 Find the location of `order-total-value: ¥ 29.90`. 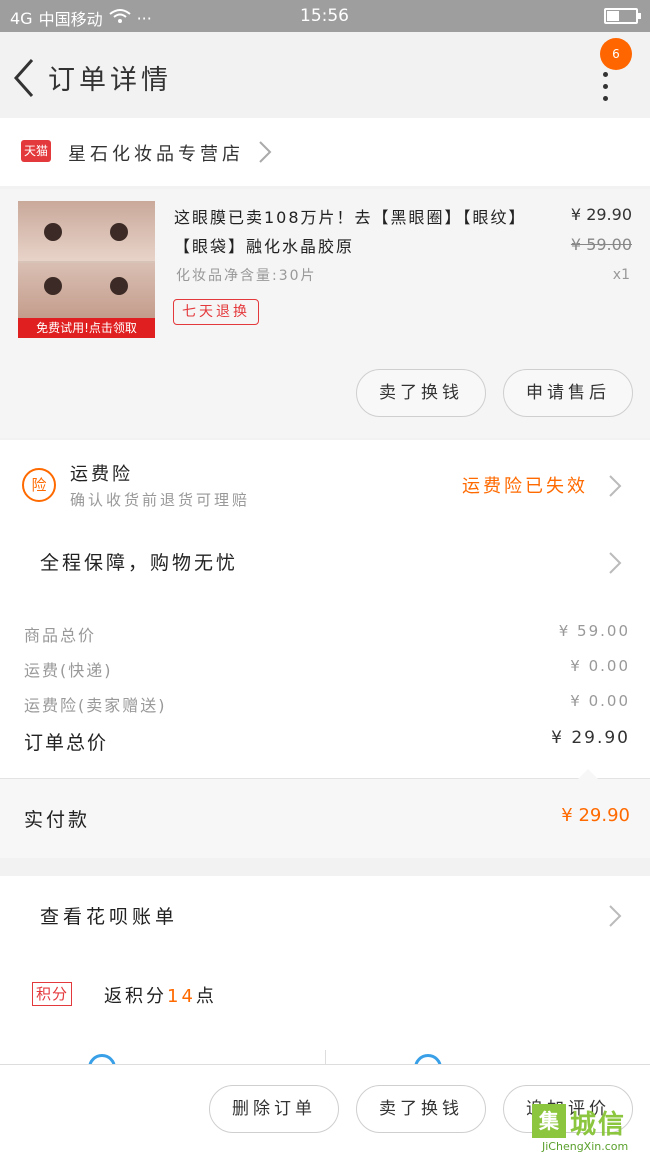

order-total-value: ¥ 29.90 is located at coordinates (590, 738).